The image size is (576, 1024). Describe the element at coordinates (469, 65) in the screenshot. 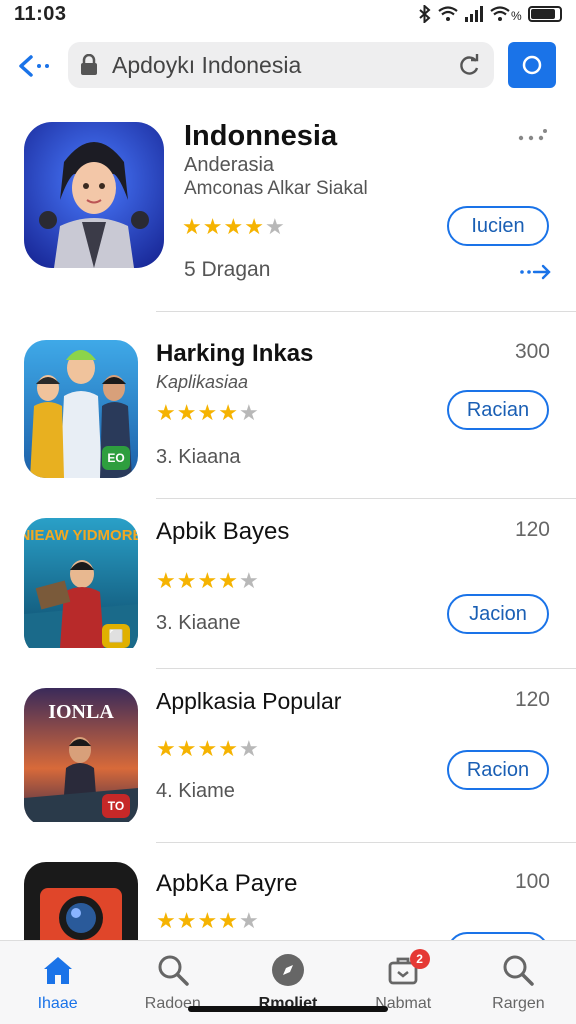

I see `reload-icon` at that location.